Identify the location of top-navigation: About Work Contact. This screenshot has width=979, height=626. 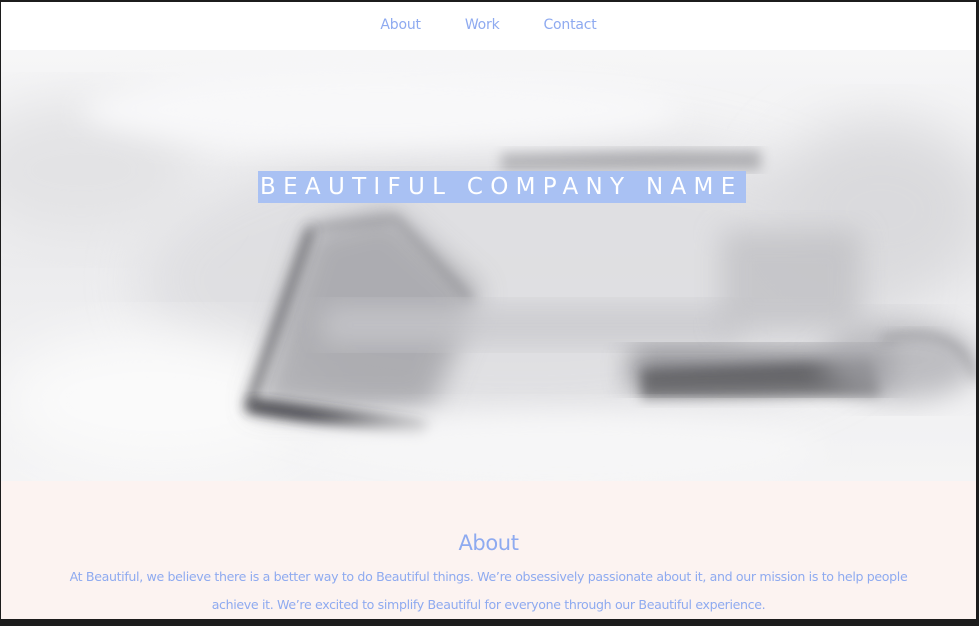
(488, 26).